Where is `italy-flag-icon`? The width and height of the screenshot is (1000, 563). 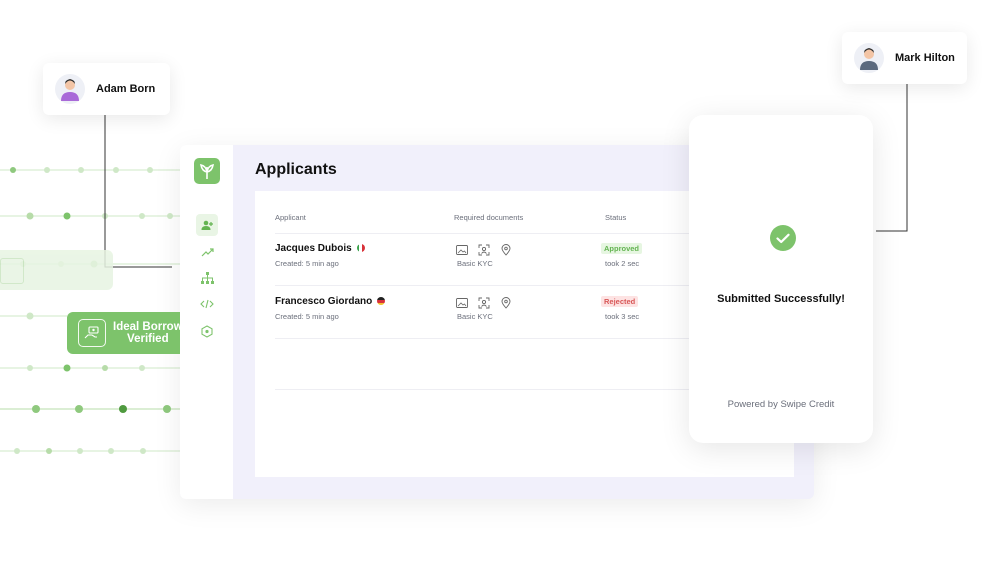 italy-flag-icon is located at coordinates (360, 248).